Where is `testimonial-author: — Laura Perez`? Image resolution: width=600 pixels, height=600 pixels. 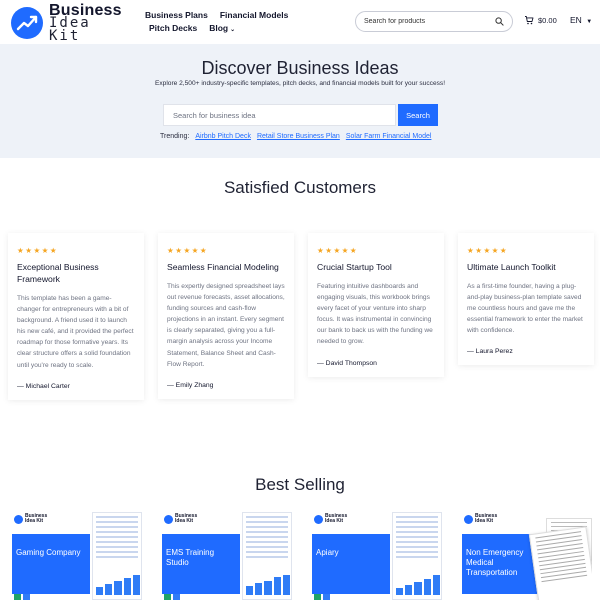 testimonial-author: — Laura Perez is located at coordinates (490, 352).